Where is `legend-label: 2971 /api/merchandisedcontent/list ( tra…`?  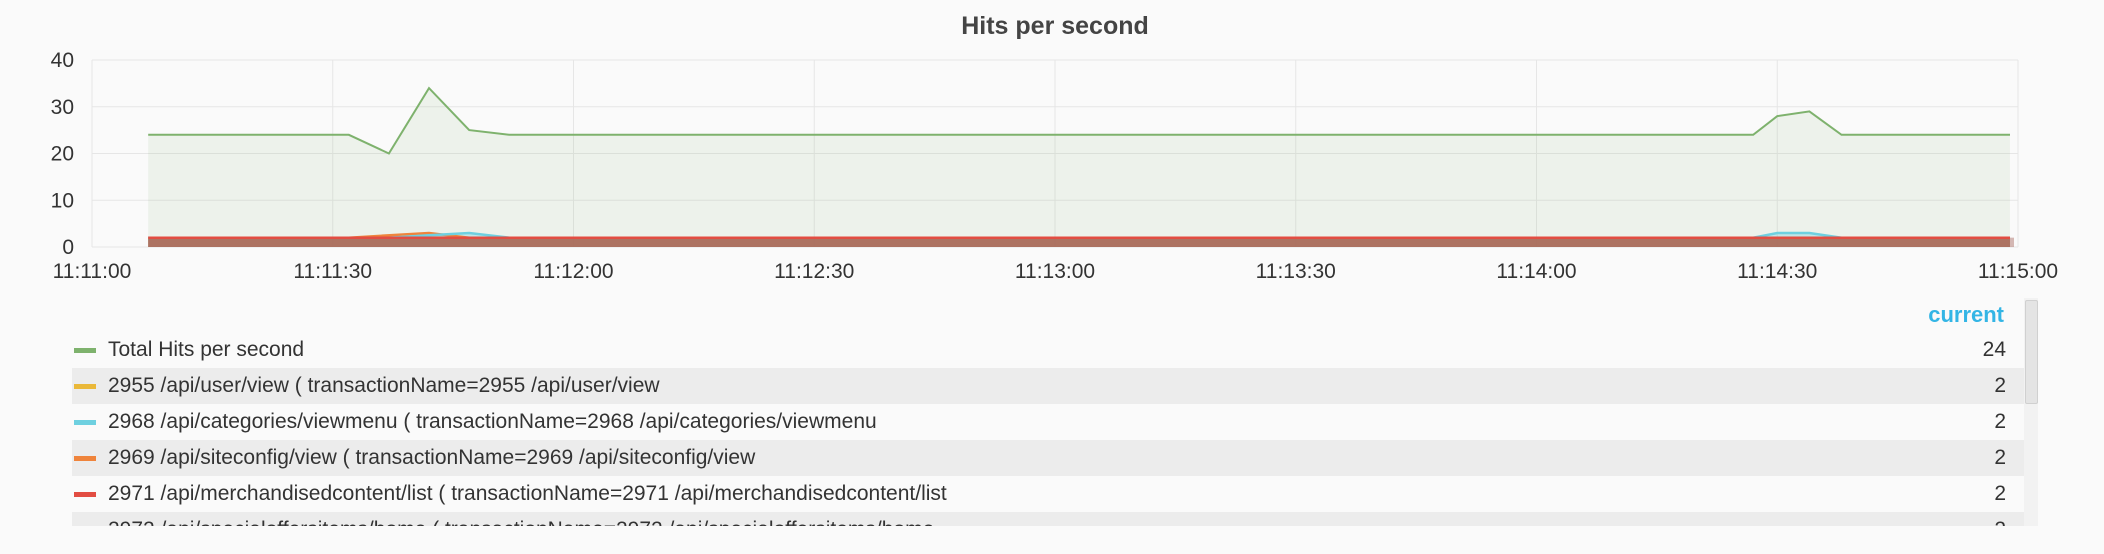 legend-label: 2971 /api/merchandisedcontent/list ( tra… is located at coordinates (1027, 494).